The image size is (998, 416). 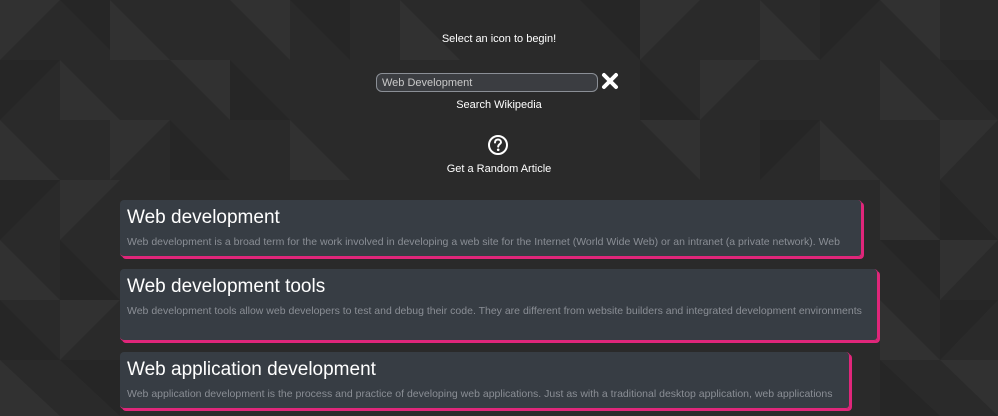 I want to click on result-title: Web application development, so click(x=251, y=369).